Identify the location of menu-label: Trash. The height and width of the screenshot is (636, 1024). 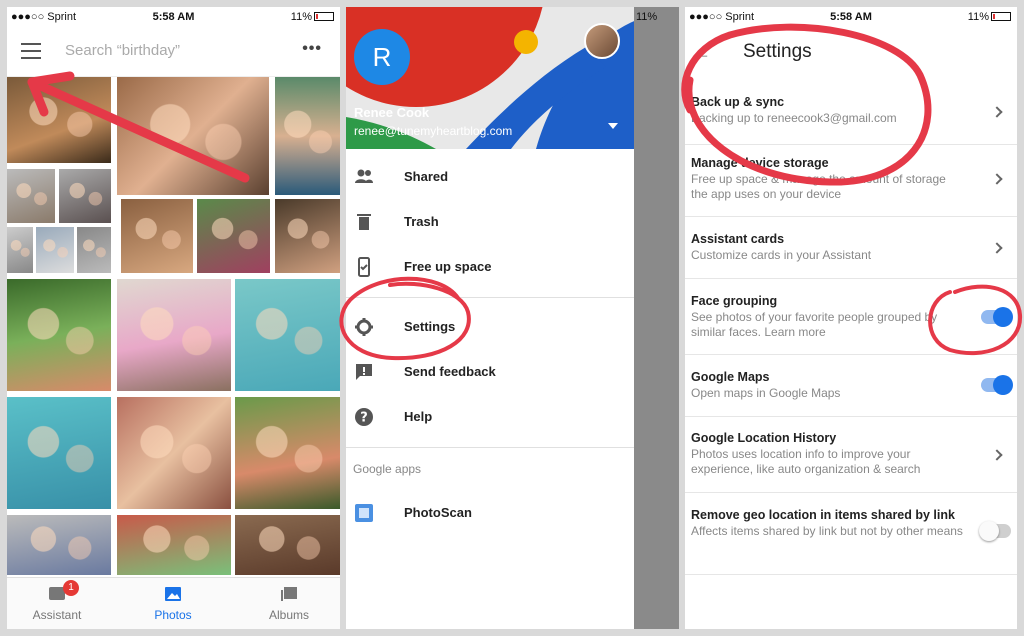
(421, 221).